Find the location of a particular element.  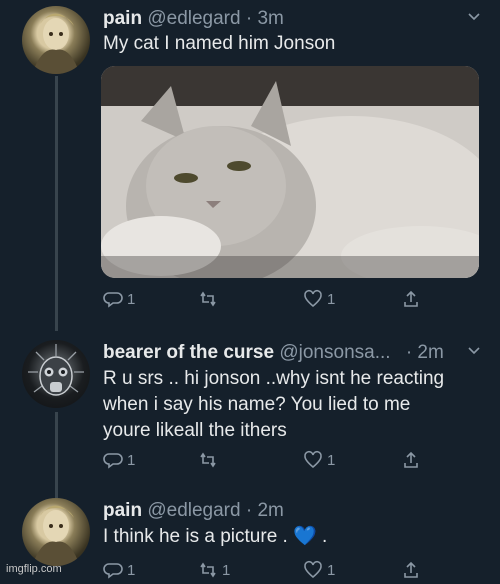

timestamp: · 3m is located at coordinates (265, 18).